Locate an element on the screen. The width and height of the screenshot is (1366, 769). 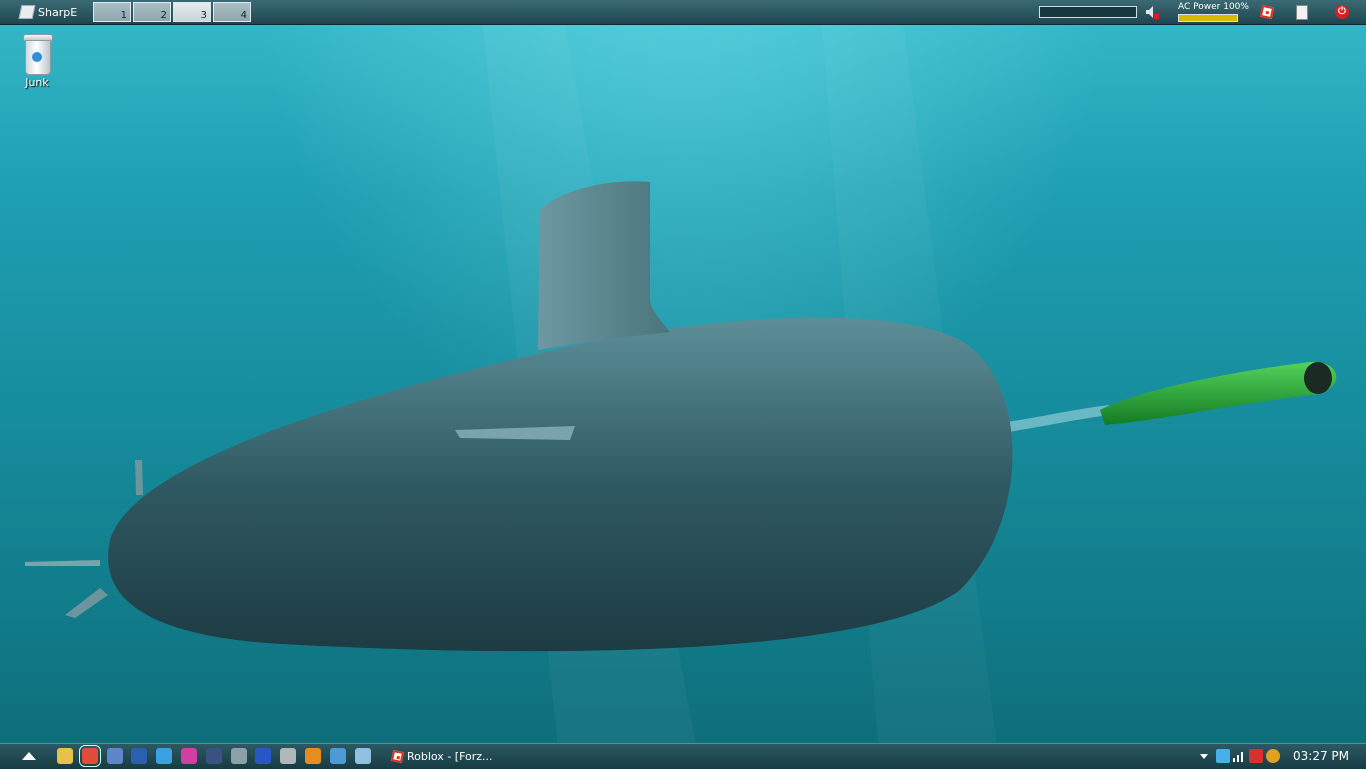
pen-icon is located at coordinates (1223, 756).